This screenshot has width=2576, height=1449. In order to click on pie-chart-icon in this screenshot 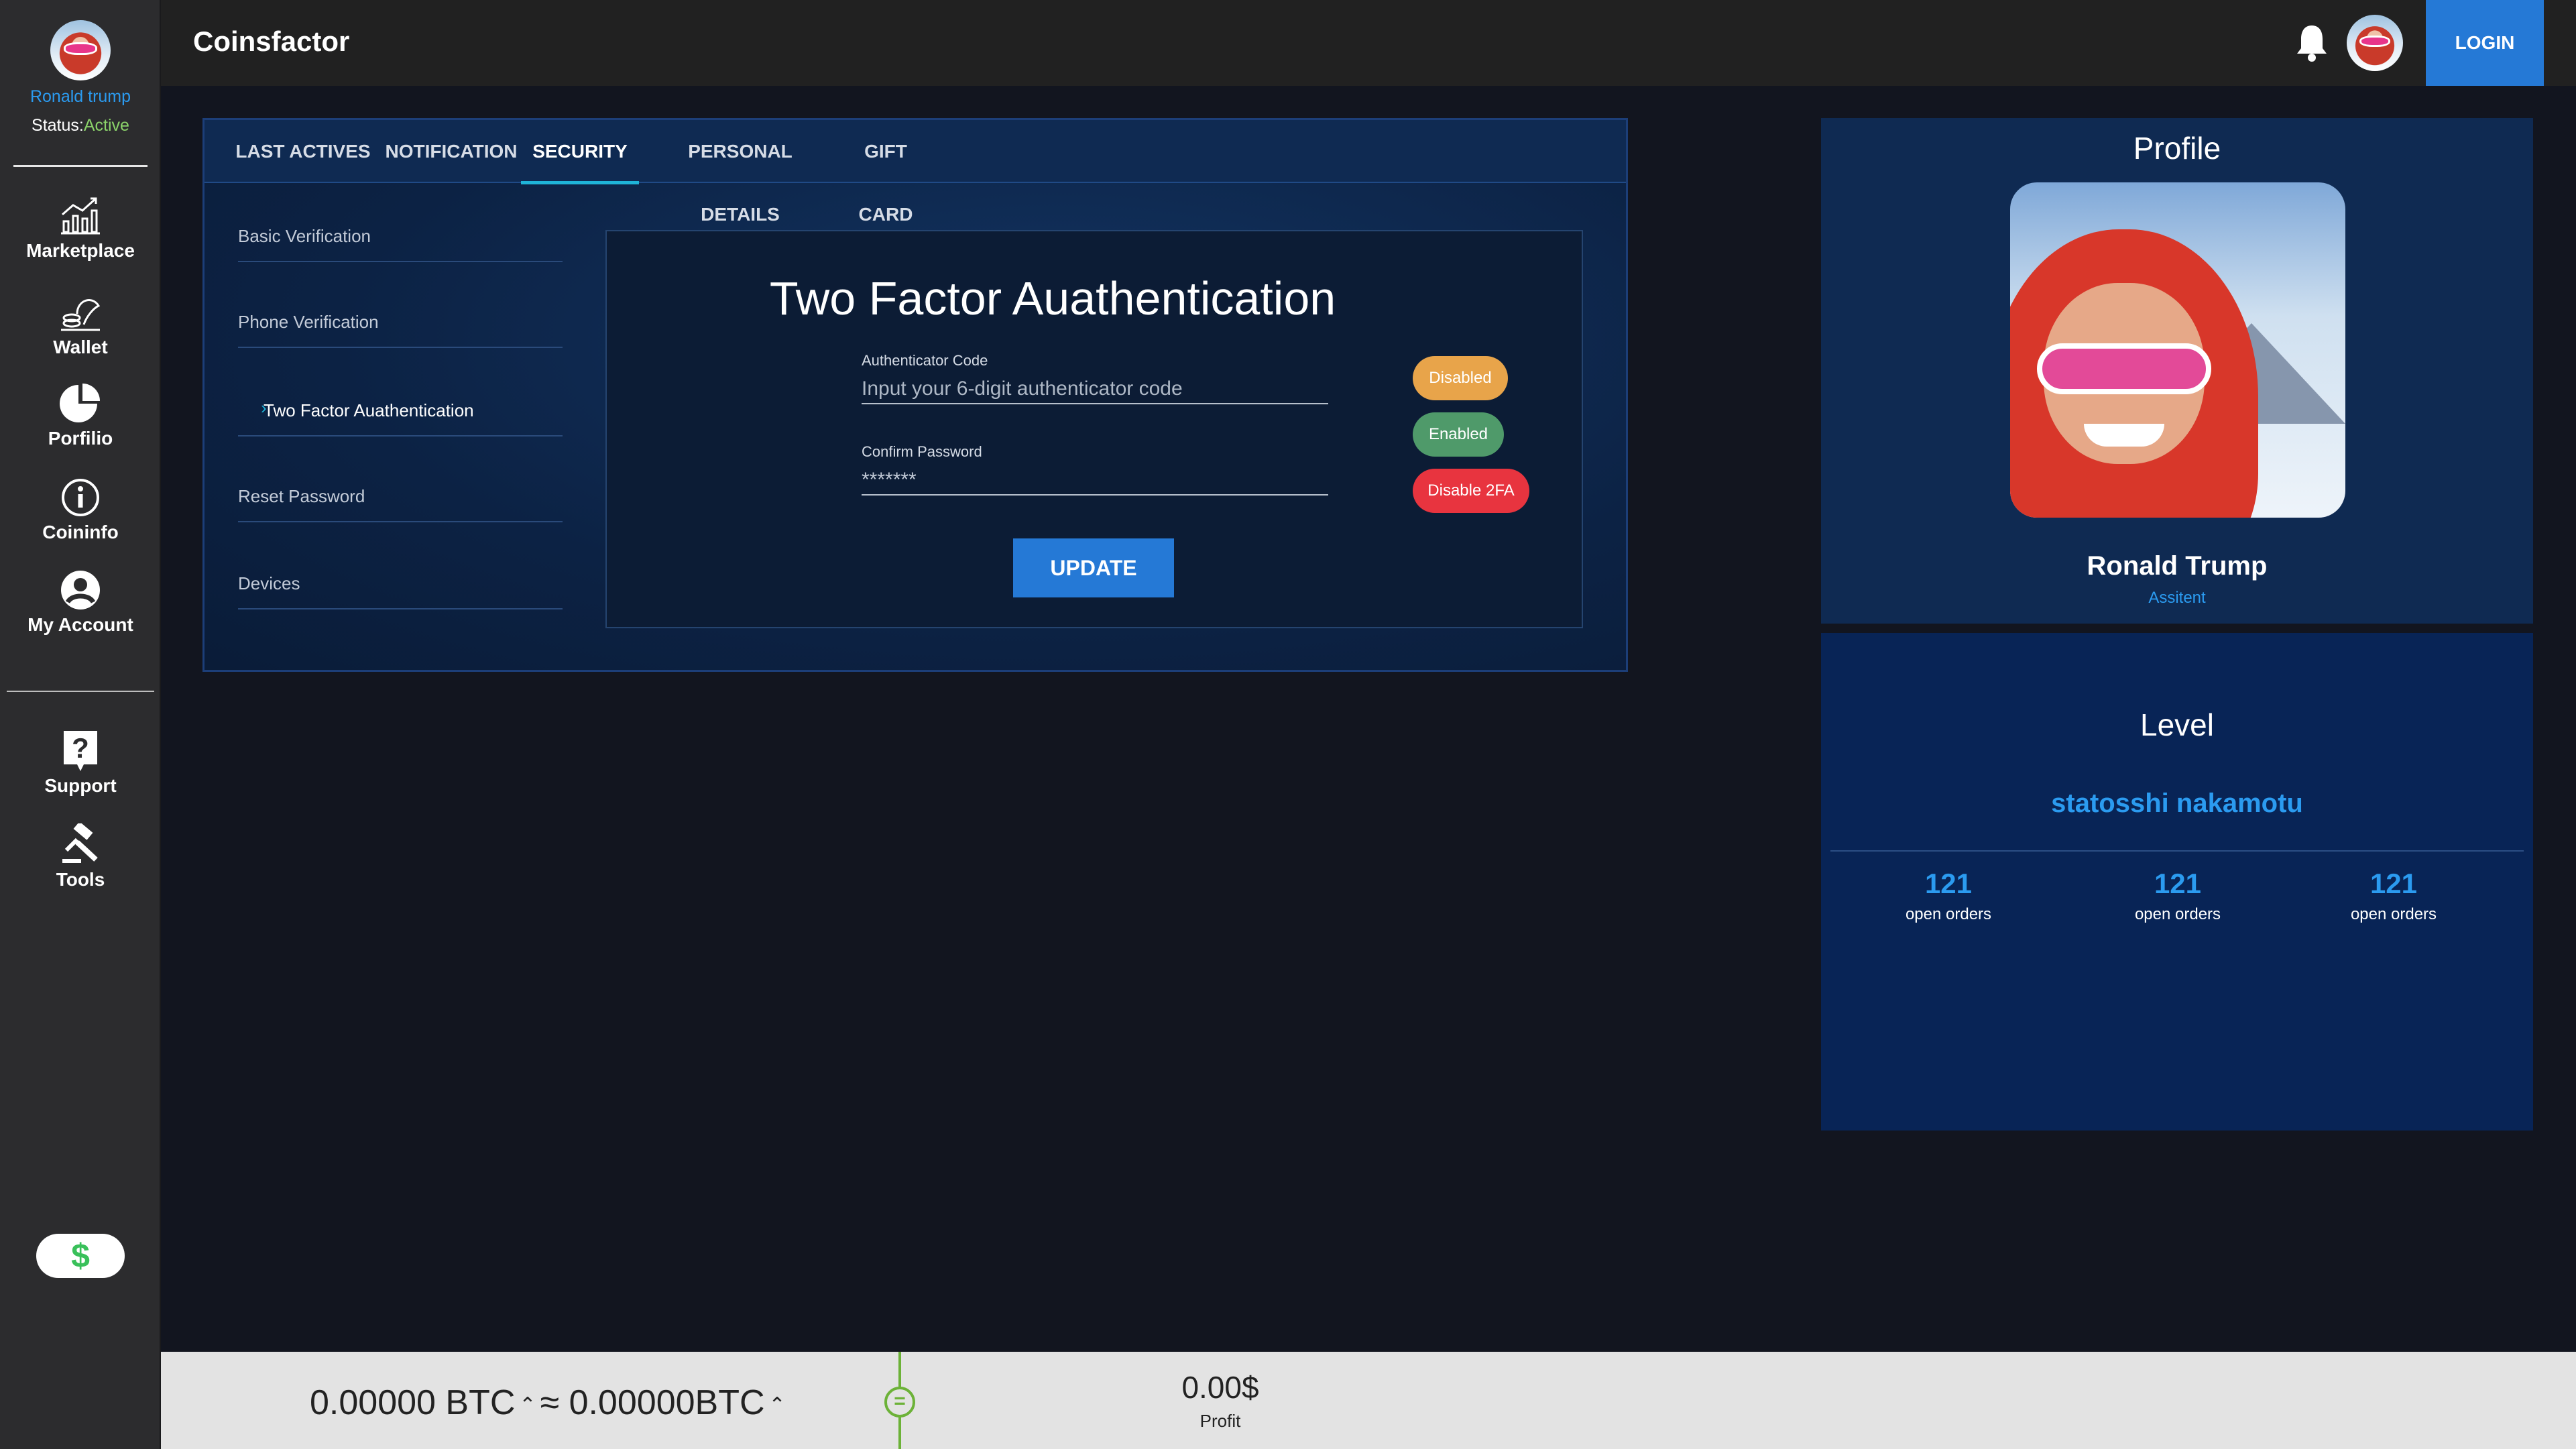, I will do `click(80, 403)`.